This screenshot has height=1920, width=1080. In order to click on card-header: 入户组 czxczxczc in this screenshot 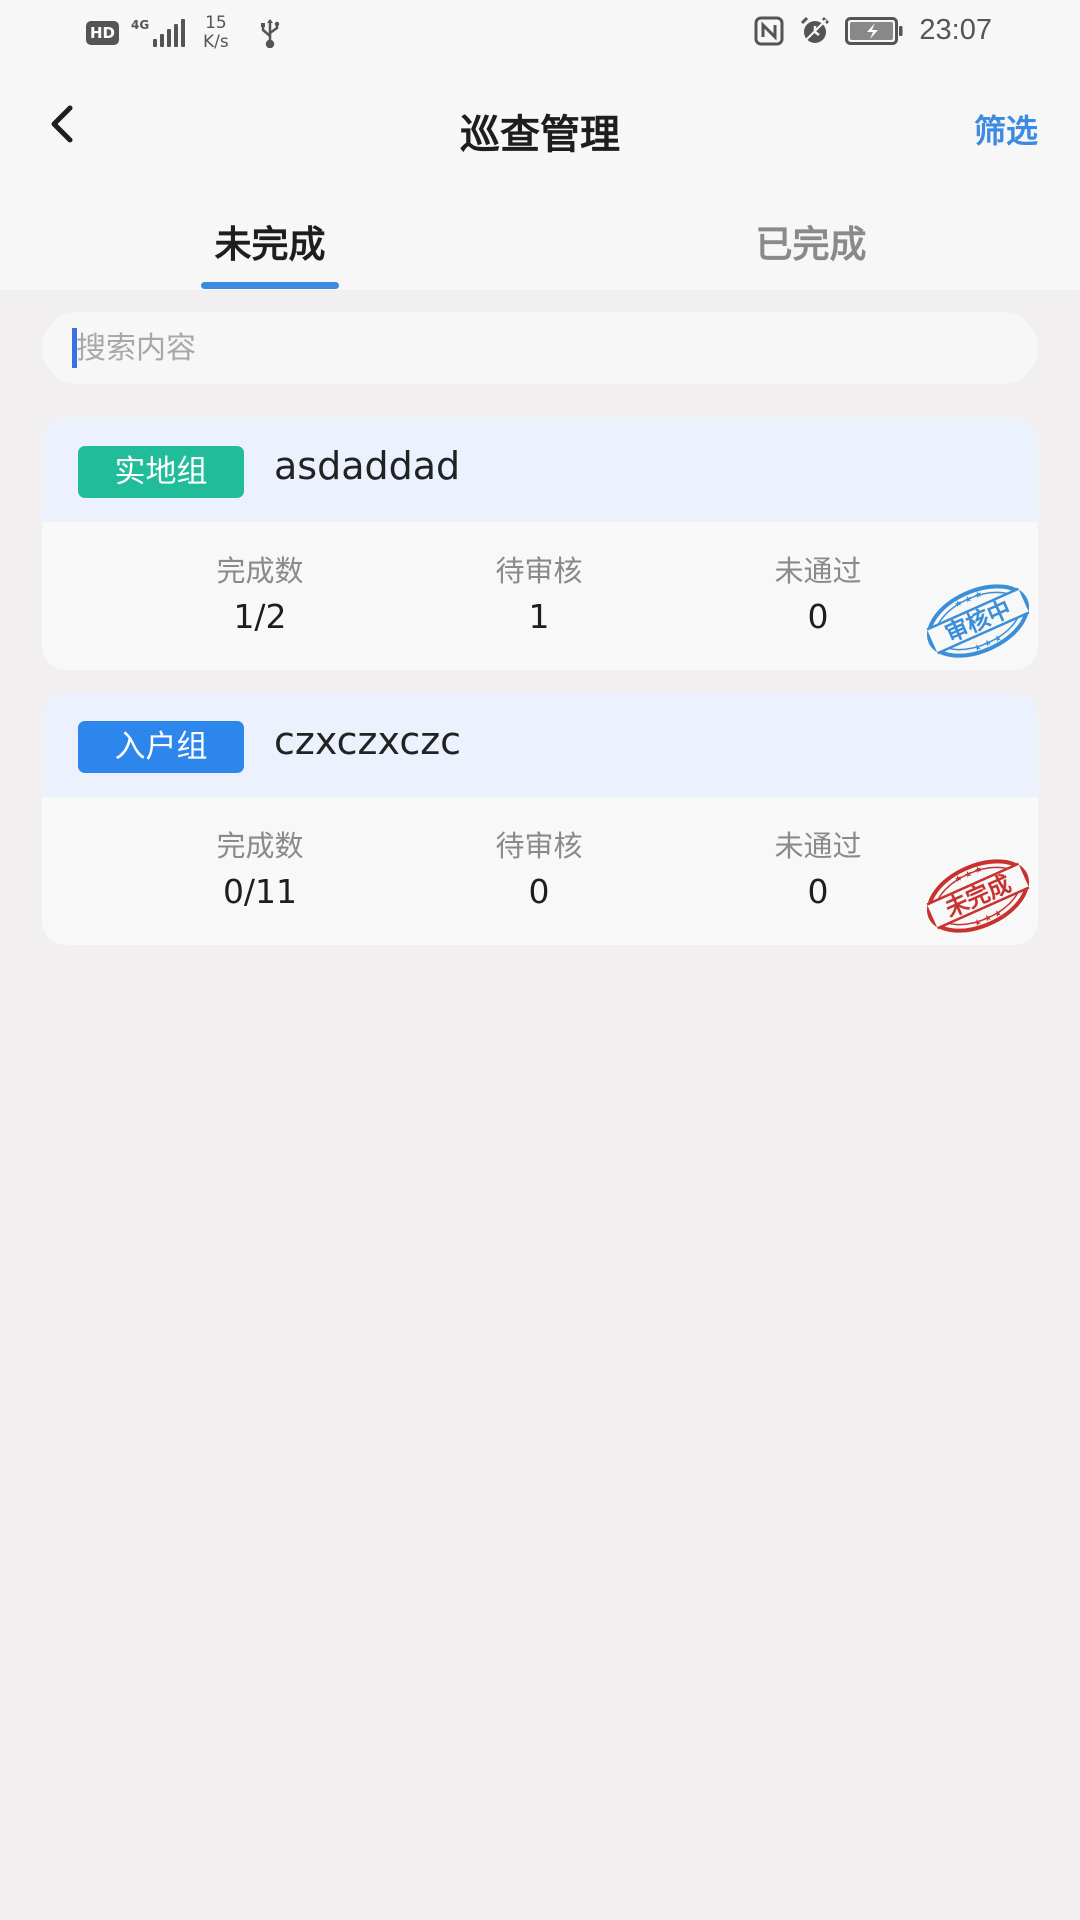, I will do `click(540, 745)`.